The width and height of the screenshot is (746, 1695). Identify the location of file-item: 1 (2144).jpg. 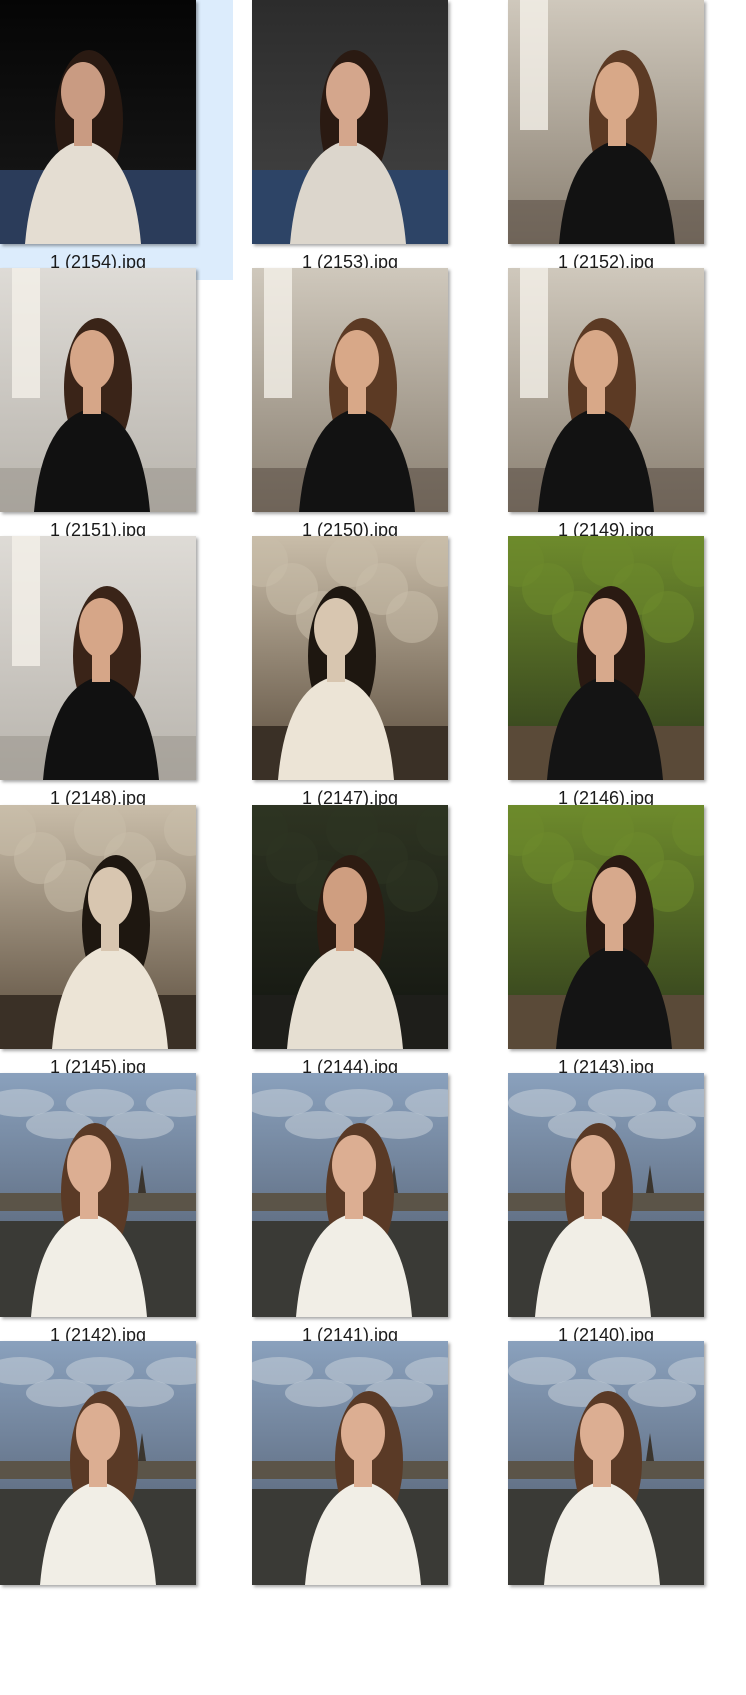
(368, 945).